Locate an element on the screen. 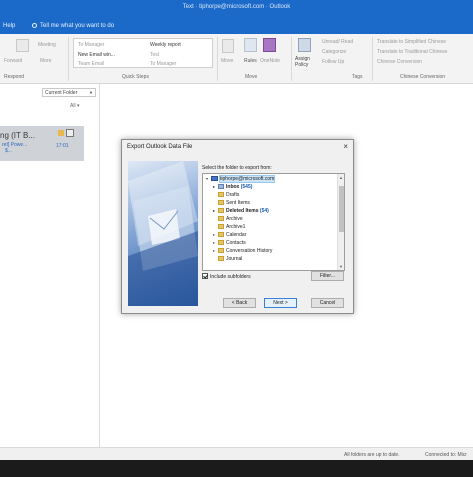 Image resolution: width=473 pixels, height=477 pixels. tree-item-contacts: ▸ Contacts is located at coordinates (229, 243).